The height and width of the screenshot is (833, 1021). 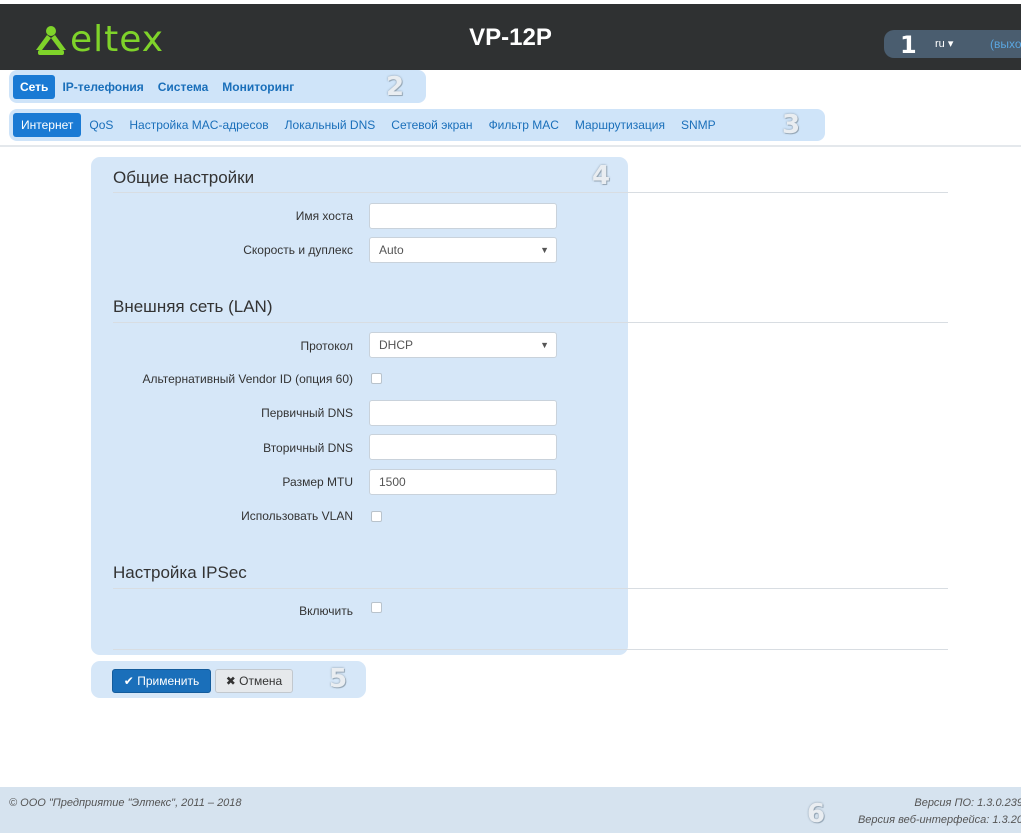 What do you see at coordinates (524, 125) in the screenshot?
I see `tab-mac-filter: Фильтр MAC` at bounding box center [524, 125].